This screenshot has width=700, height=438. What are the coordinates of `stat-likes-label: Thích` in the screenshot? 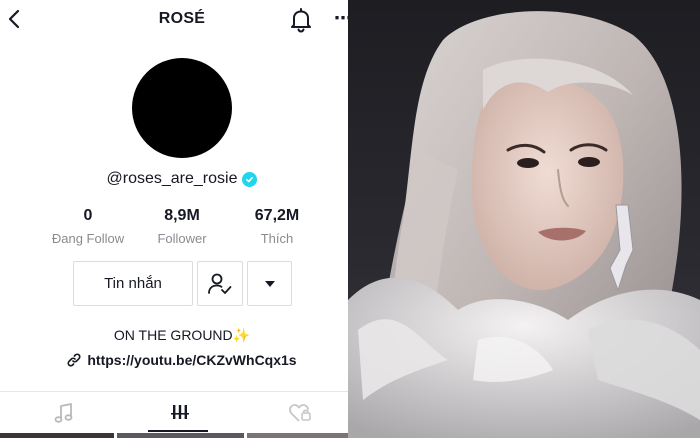 It's located at (277, 238).